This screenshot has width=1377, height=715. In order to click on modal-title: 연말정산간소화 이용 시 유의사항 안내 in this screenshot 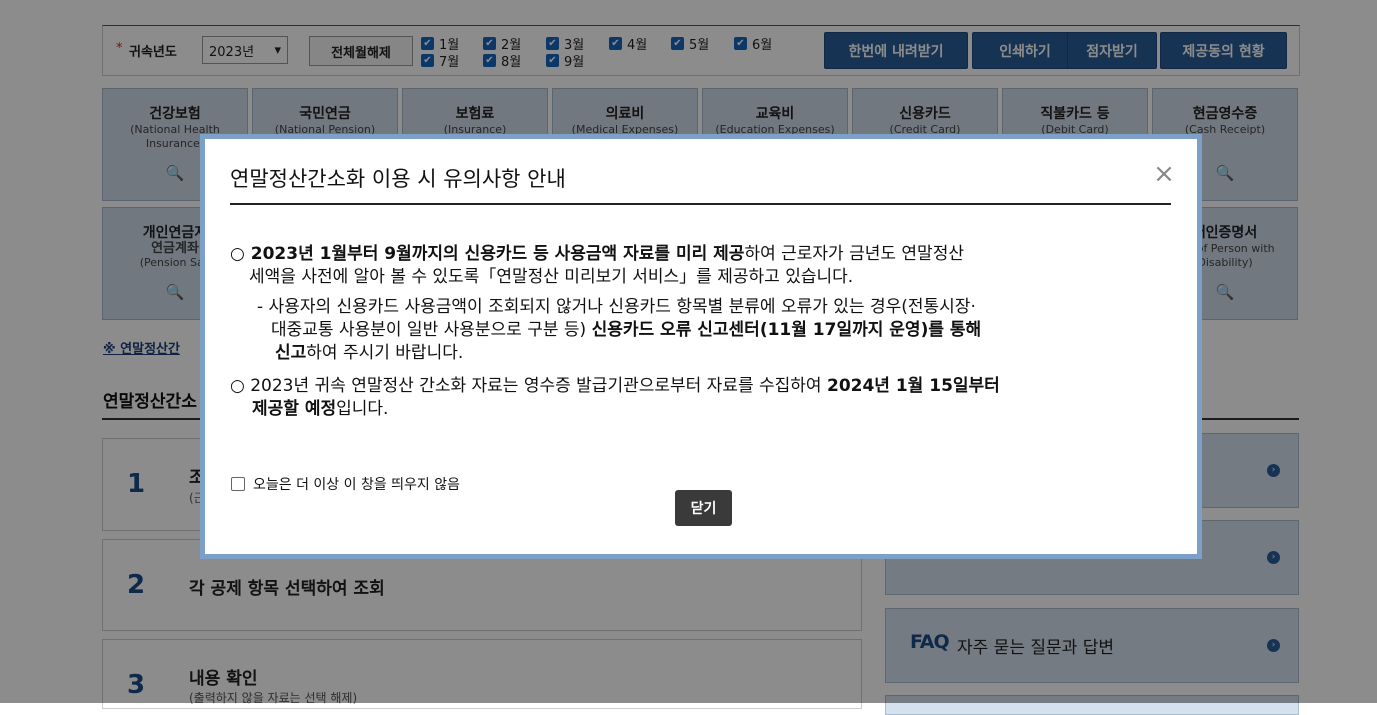, I will do `click(398, 179)`.